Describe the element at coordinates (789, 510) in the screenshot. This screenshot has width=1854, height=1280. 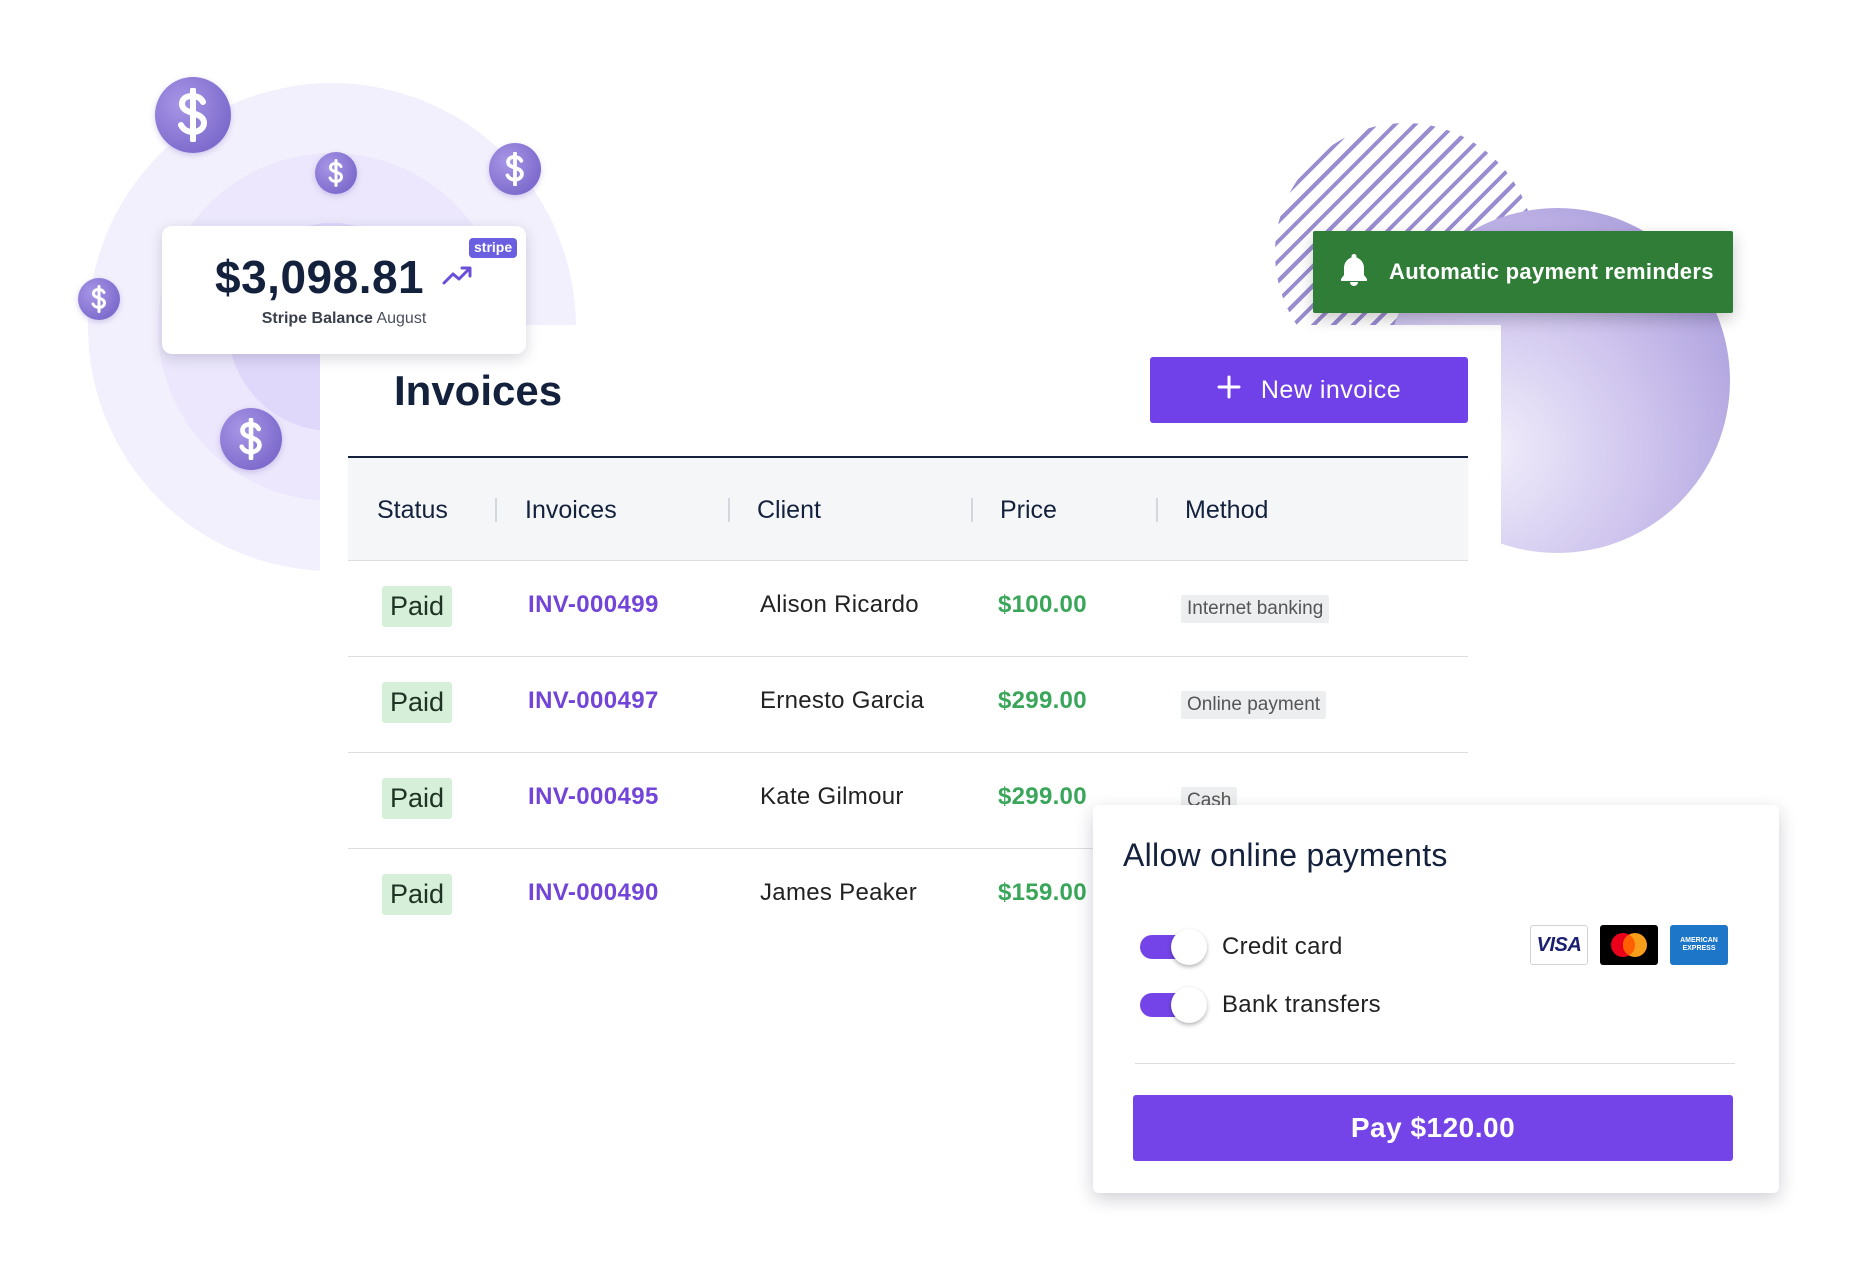
I see `column-header-client: Client` at that location.